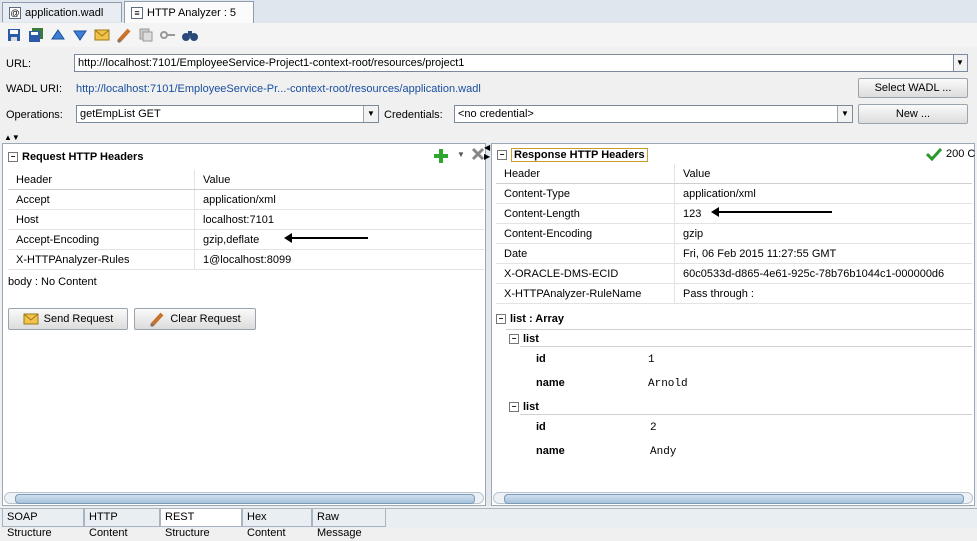  What do you see at coordinates (487, 152) in the screenshot?
I see `splitter-collapse-icon: ◀ ▶` at bounding box center [487, 152].